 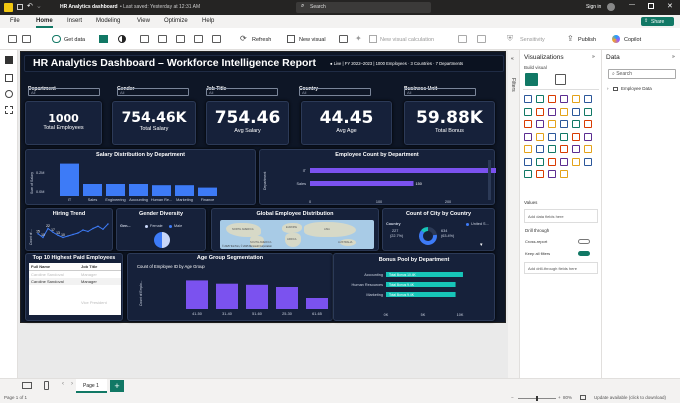 What do you see at coordinates (12, 39) in the screenshot?
I see `paste-icon` at bounding box center [12, 39].